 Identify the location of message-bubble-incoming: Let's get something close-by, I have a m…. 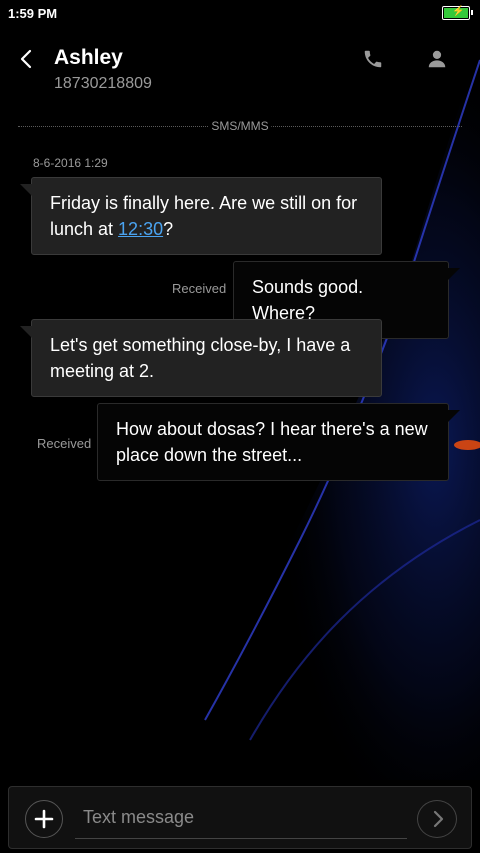
(201, 358).